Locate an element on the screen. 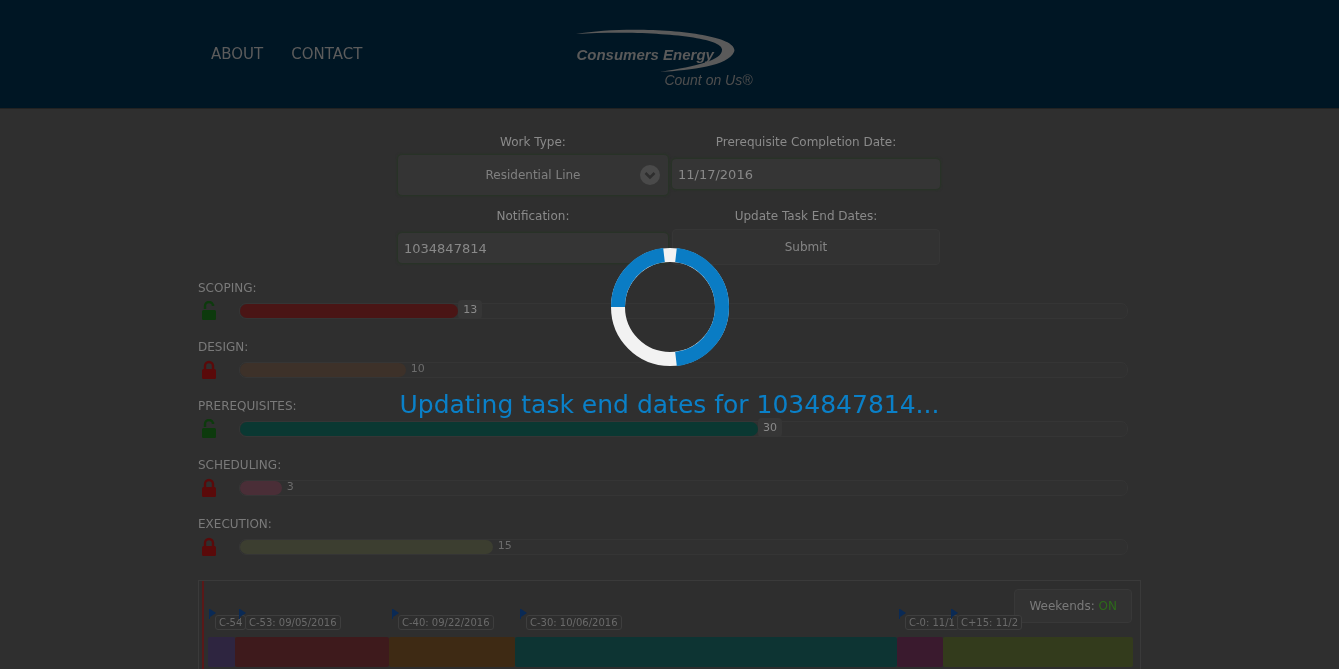 The width and height of the screenshot is (1339, 669). slider-value: 30 is located at coordinates (770, 427).